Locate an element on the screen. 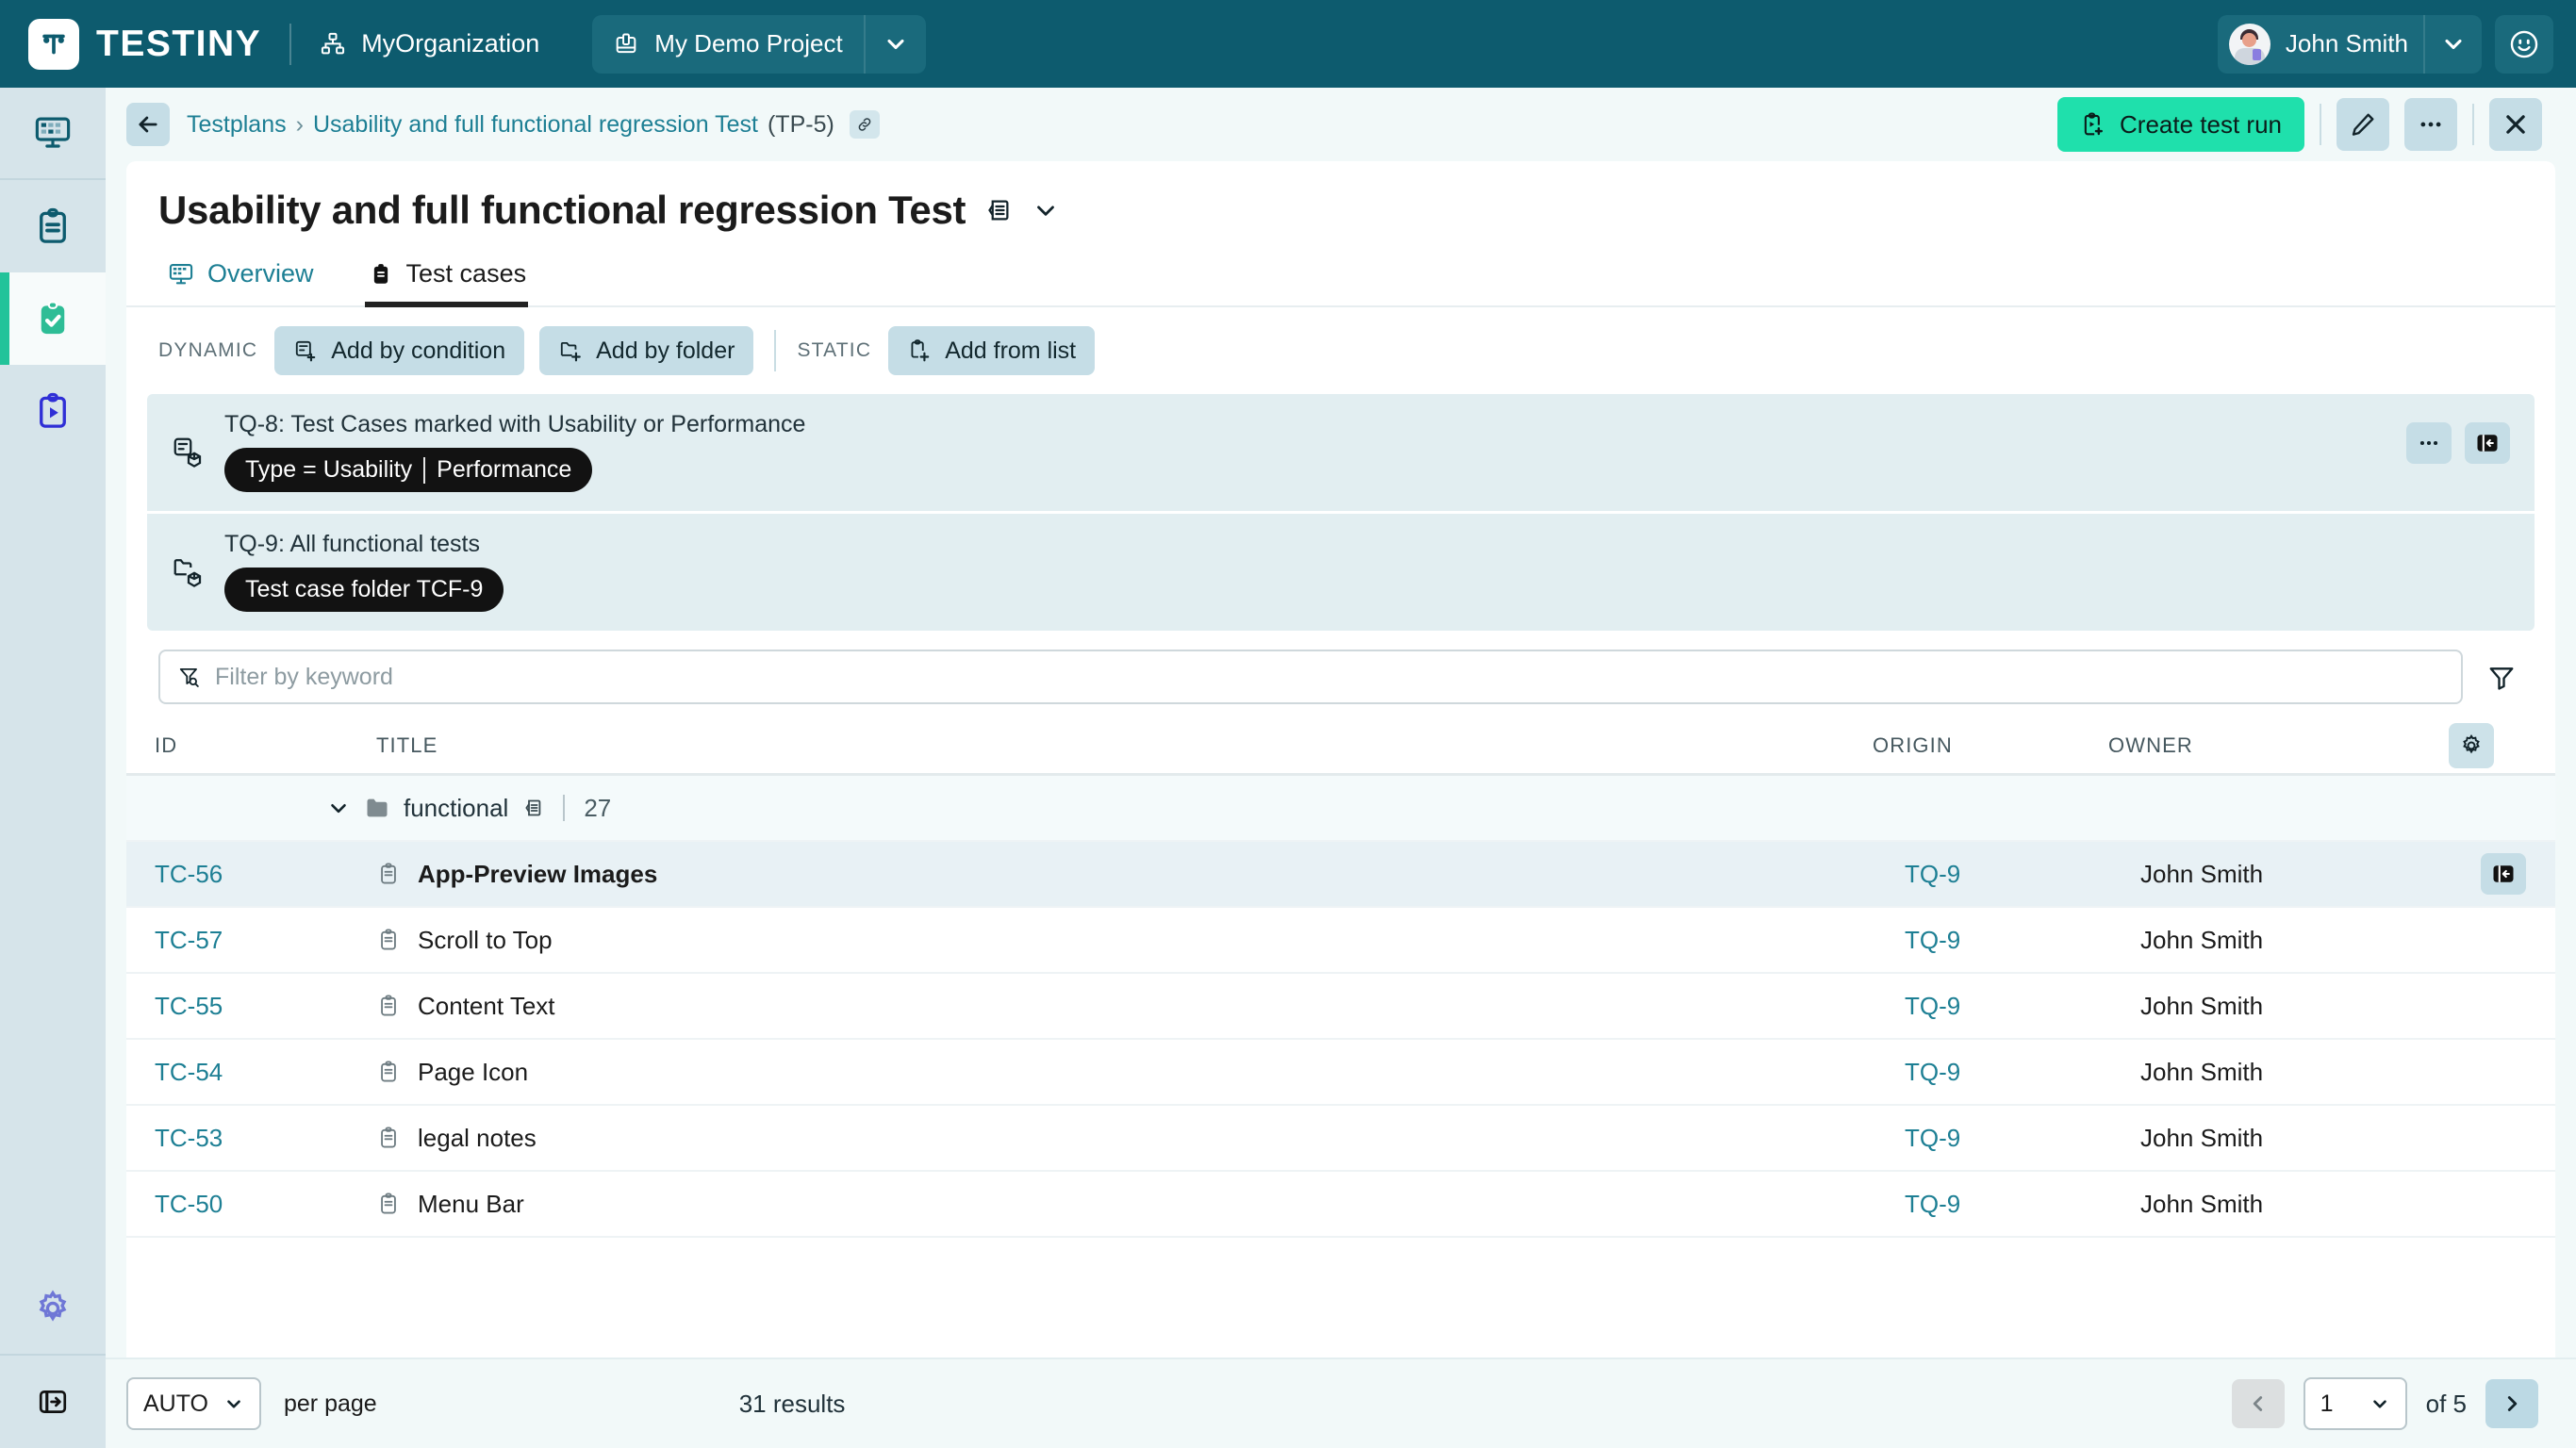 This screenshot has width=2576, height=1448. row-id: TC-56 is located at coordinates (215, 874).